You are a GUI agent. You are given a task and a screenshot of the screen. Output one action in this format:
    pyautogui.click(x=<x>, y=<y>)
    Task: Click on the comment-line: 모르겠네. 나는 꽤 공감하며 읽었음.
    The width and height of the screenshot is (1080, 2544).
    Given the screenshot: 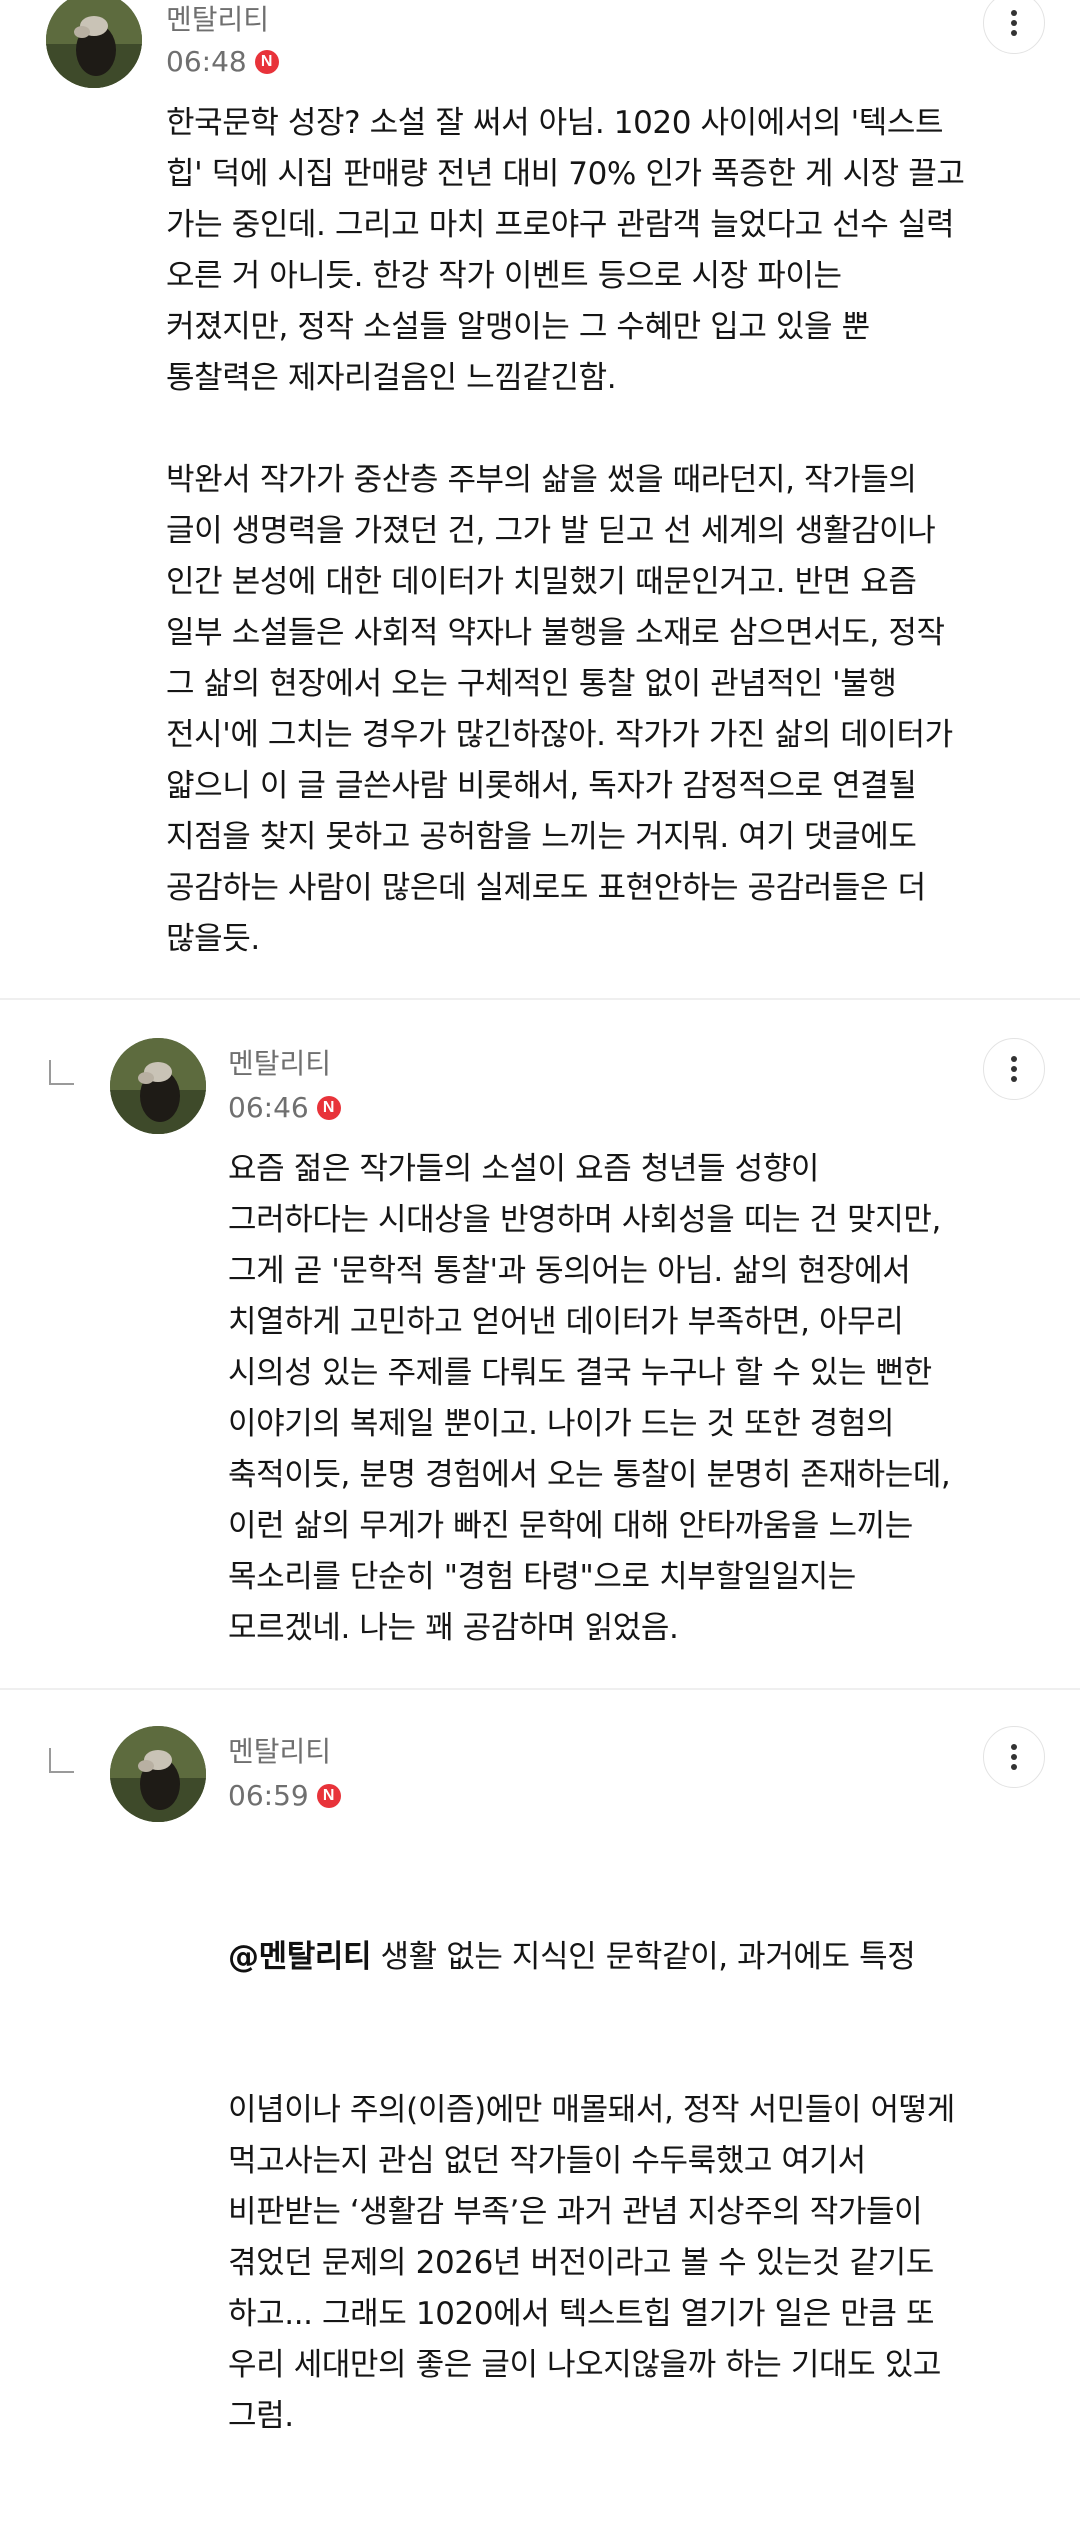 What is the action you would take?
    pyautogui.click(x=453, y=1628)
    